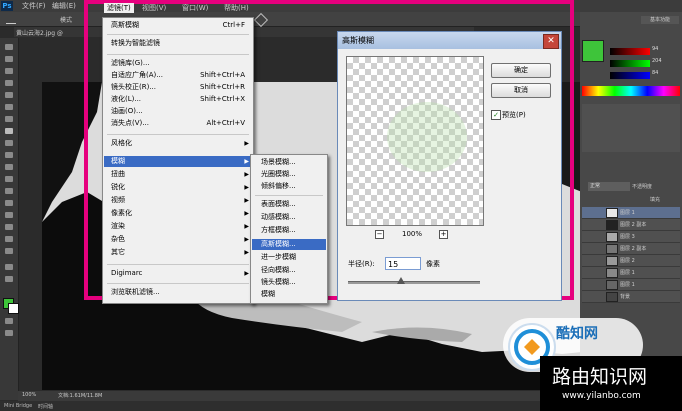 This screenshot has width=682, height=411. I want to click on menu-item-sharpen: 锐化, so click(118, 187).